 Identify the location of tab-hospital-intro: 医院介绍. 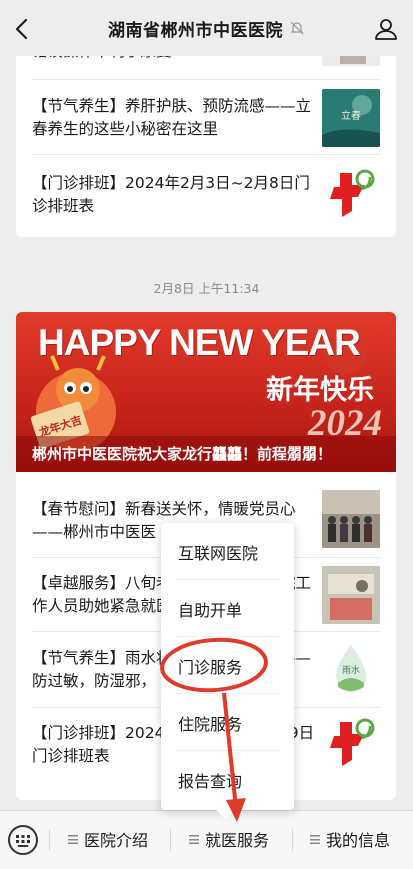
(108, 839).